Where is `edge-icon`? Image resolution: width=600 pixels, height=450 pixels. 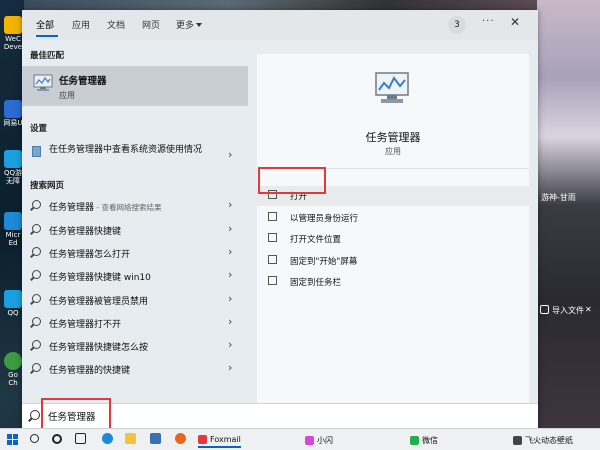
edge-icon is located at coordinates (107, 440).